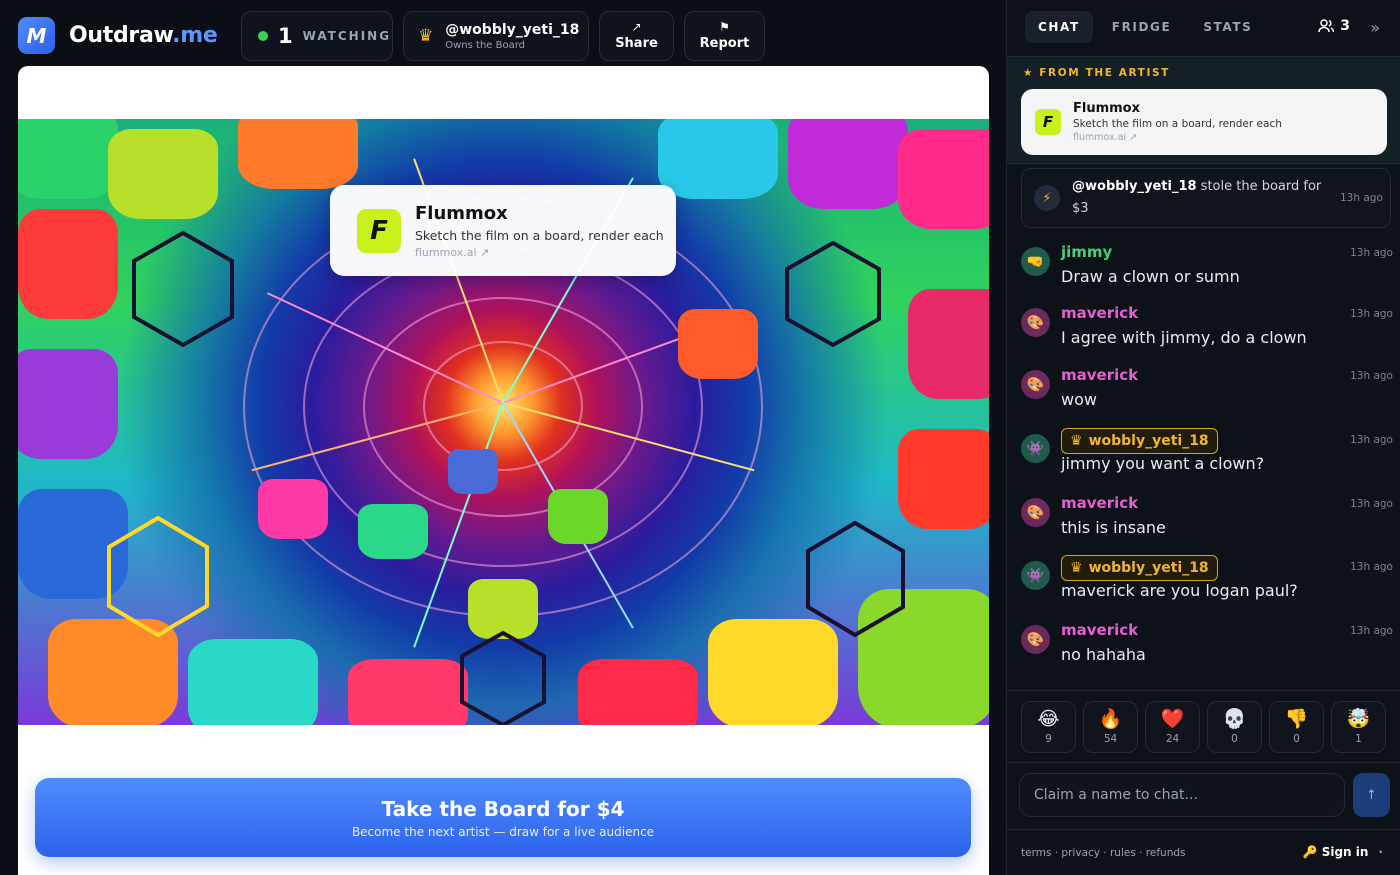 This screenshot has width=1400, height=875. What do you see at coordinates (1035, 261) in the screenshot?
I see `avatar: 🤜` at bounding box center [1035, 261].